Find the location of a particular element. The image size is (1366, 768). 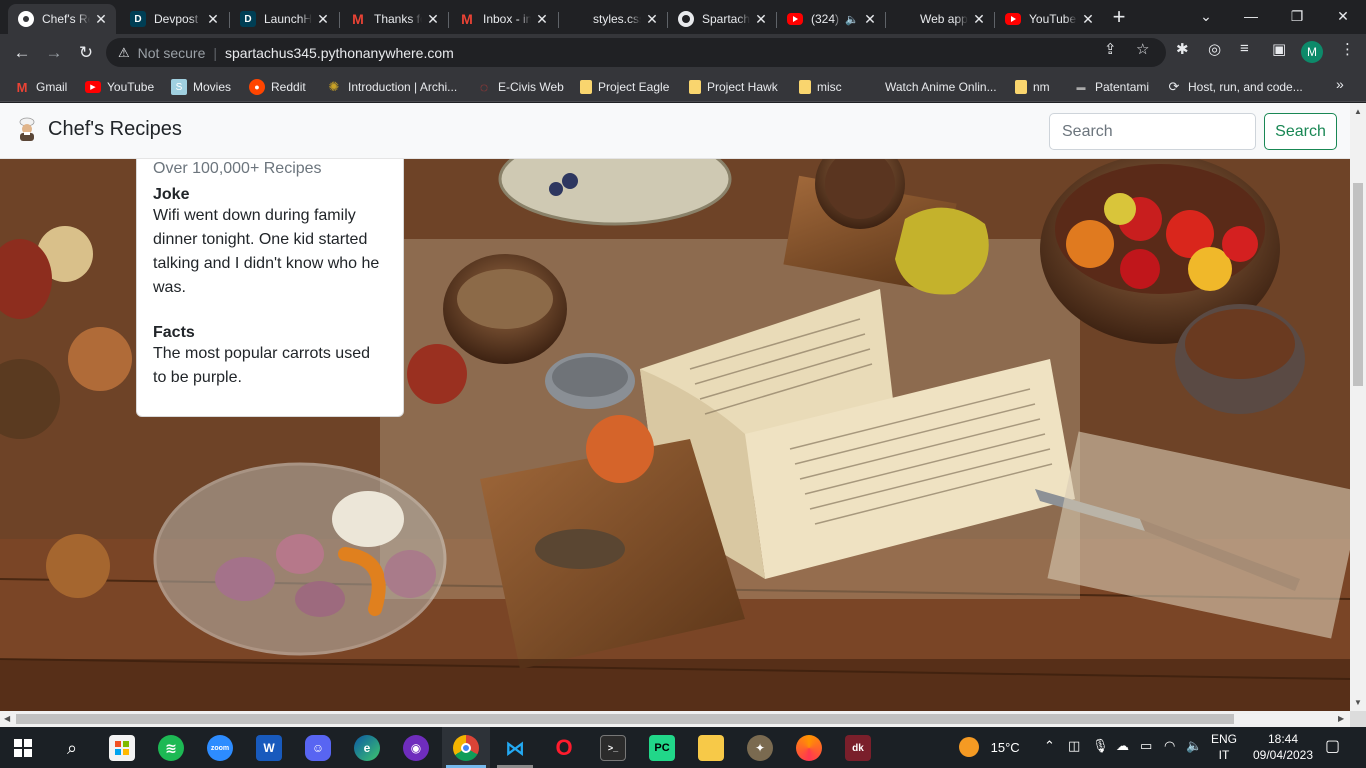

bookmark-project-eagle: Project Eagle is located at coordinates (624, 87).